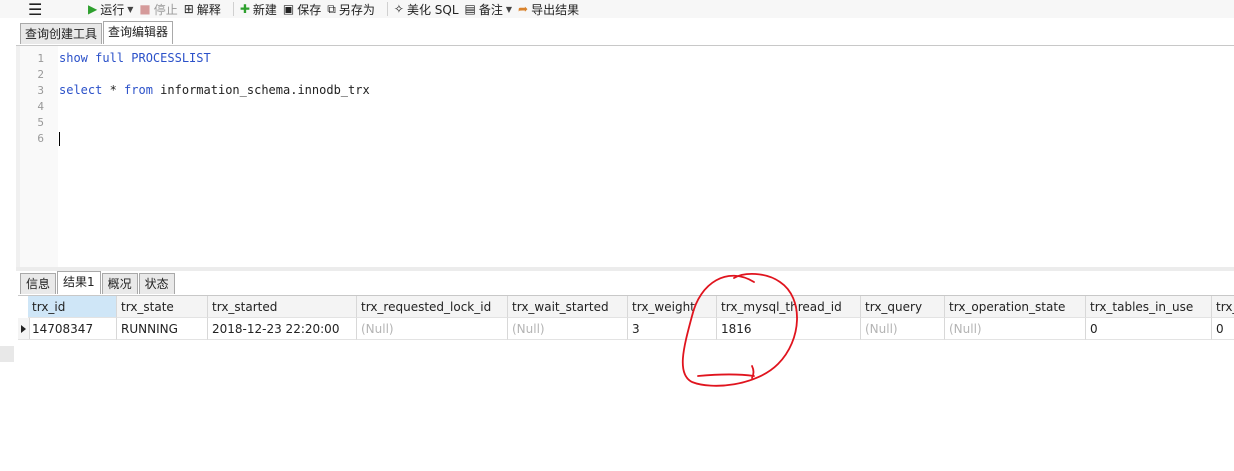  What do you see at coordinates (61, 33) in the screenshot?
I see `tab-query-builder: 查询创建工具` at bounding box center [61, 33].